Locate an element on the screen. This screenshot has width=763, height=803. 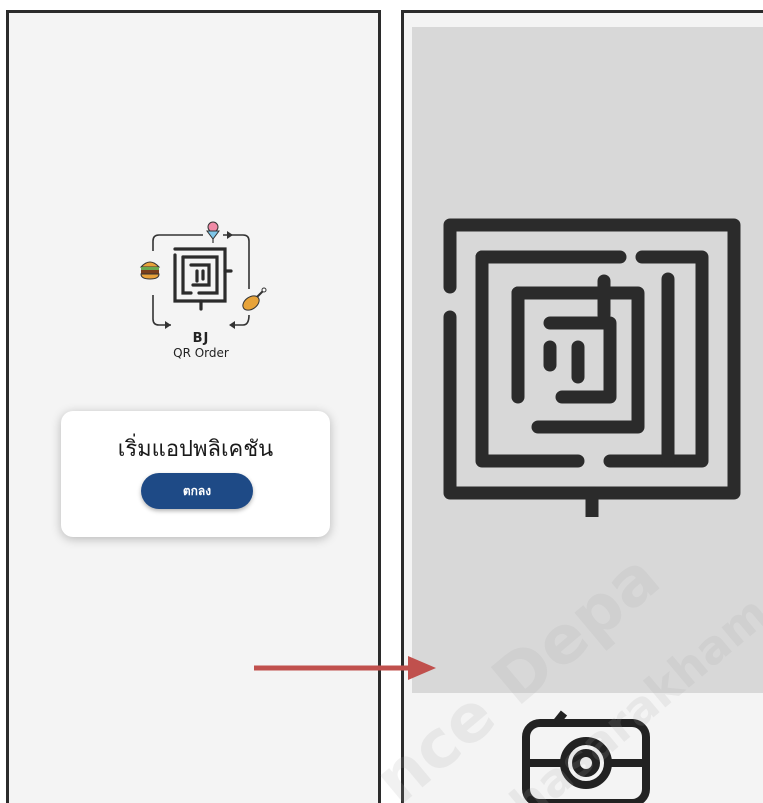
logo-brand-text: BJ is located at coordinates (201, 338).